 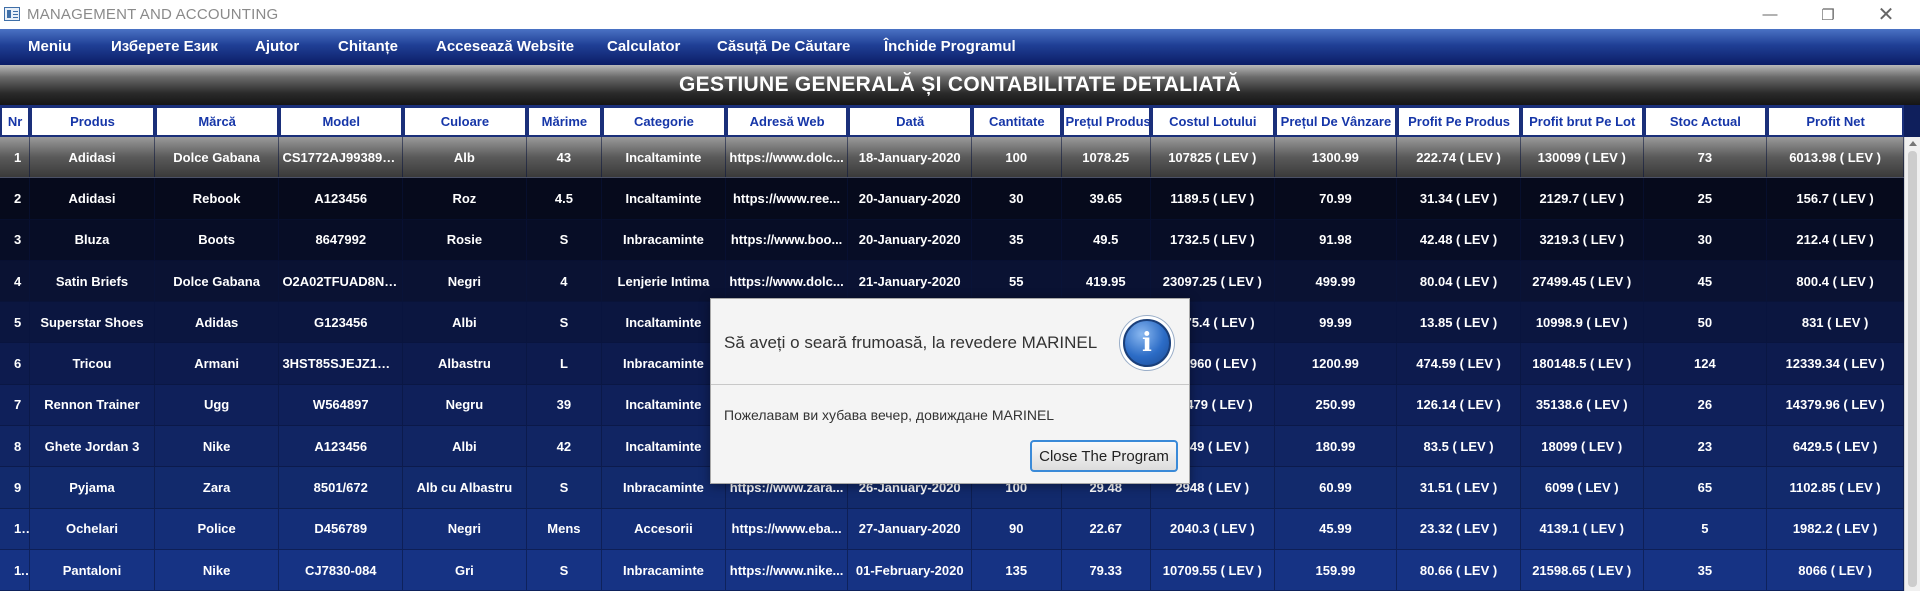 What do you see at coordinates (217, 529) in the screenshot?
I see `table-cell: Police` at bounding box center [217, 529].